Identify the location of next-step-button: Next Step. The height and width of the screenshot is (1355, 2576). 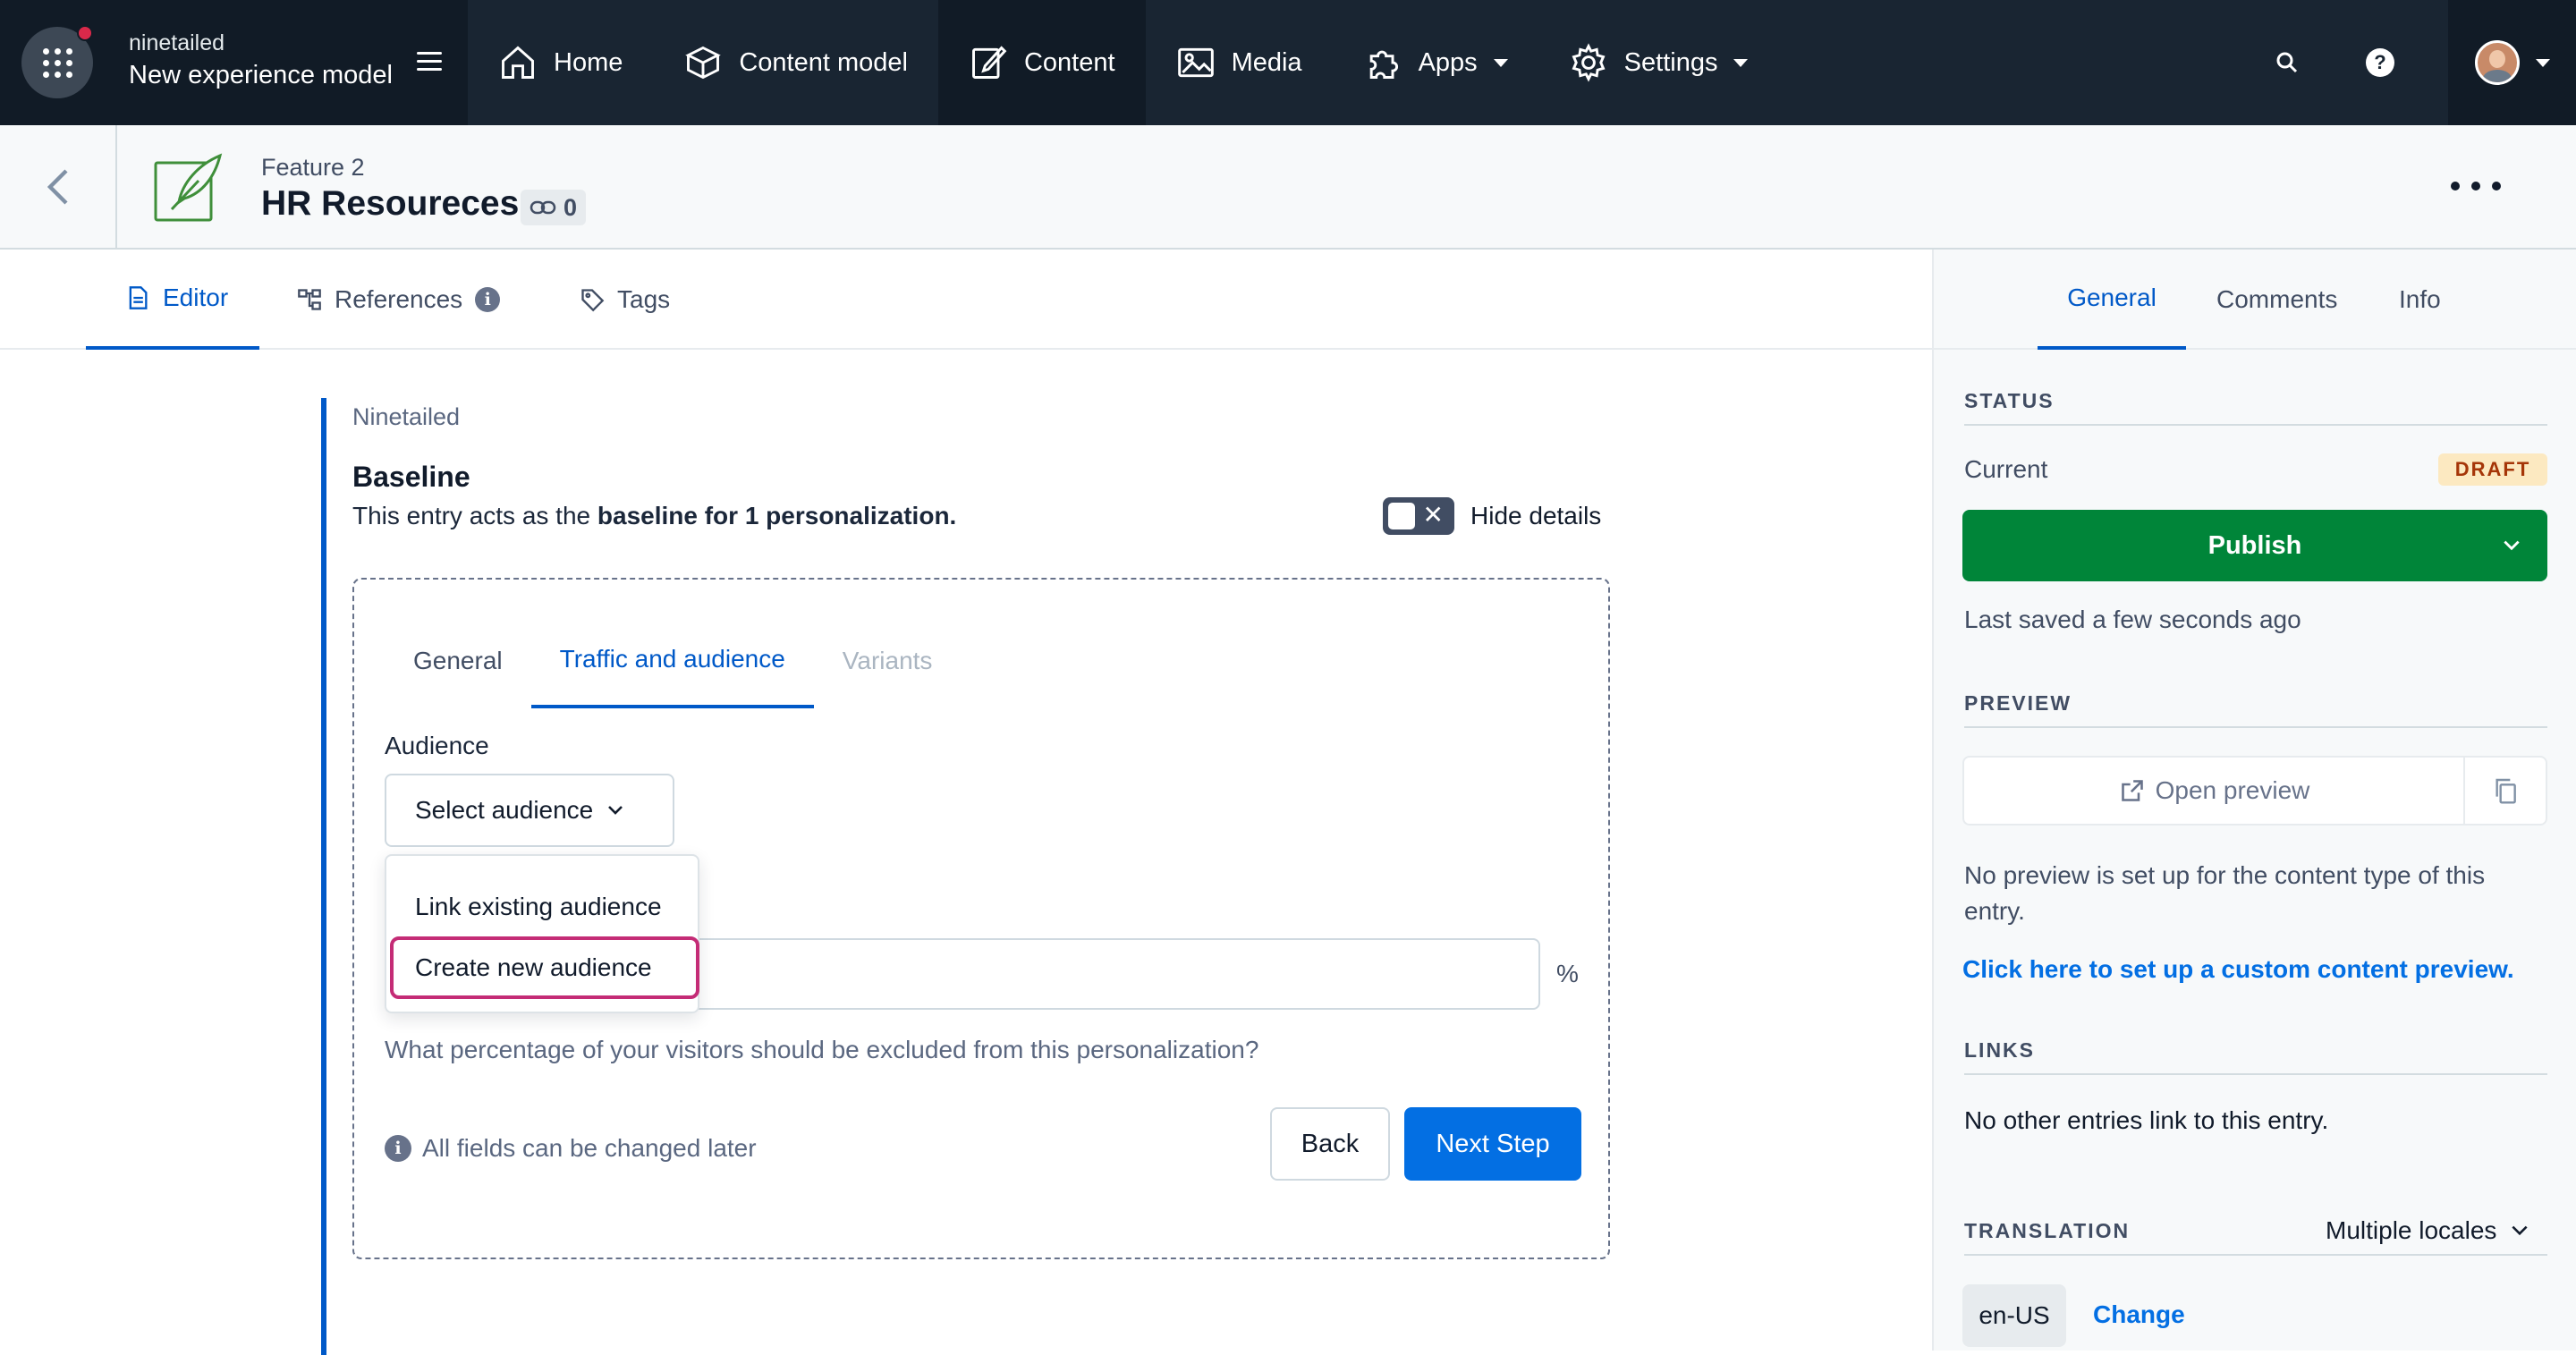
(1492, 1144).